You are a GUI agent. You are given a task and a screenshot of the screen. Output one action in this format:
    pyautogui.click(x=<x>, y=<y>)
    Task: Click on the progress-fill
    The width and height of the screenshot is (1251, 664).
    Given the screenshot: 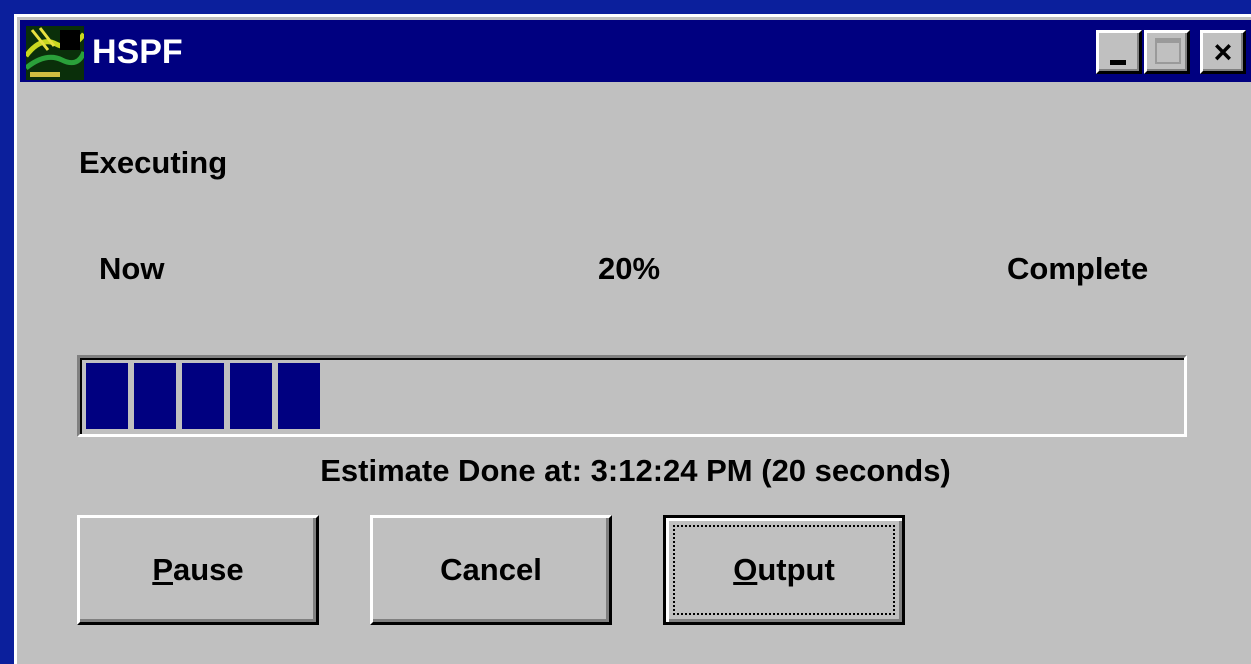 What is the action you would take?
    pyautogui.click(x=203, y=396)
    